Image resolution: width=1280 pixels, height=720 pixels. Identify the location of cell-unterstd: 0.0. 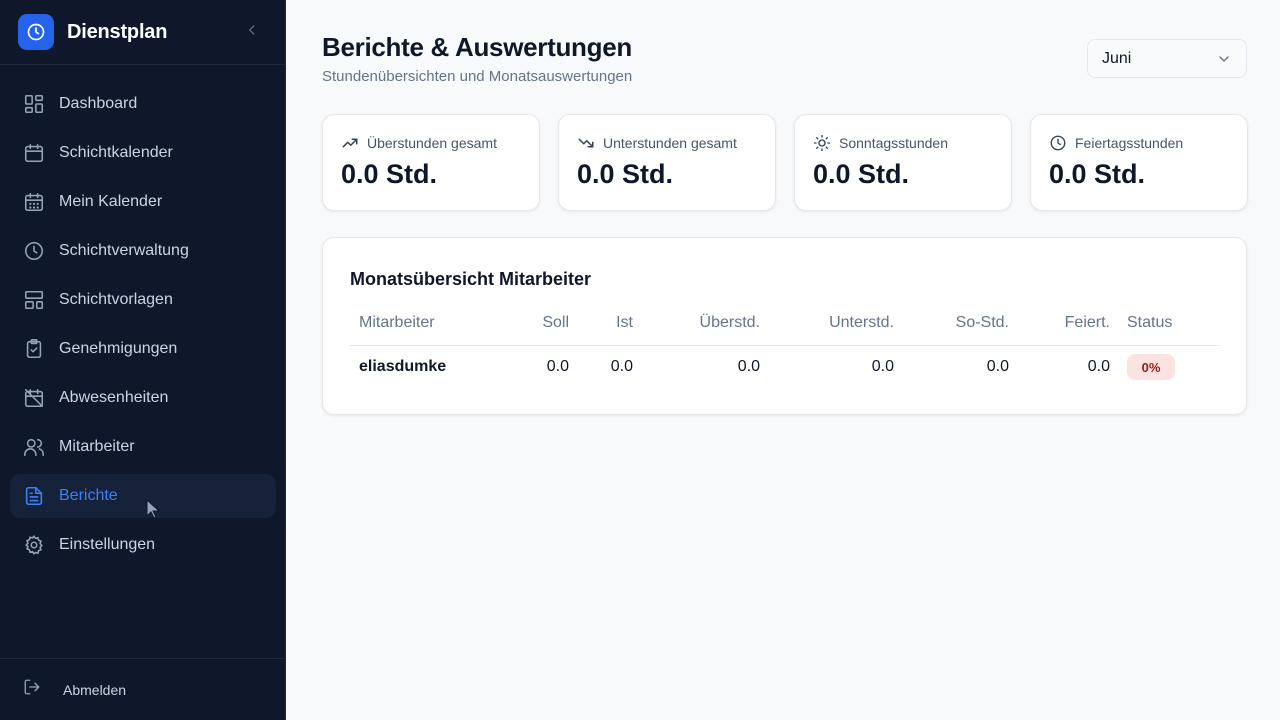
(882, 366).